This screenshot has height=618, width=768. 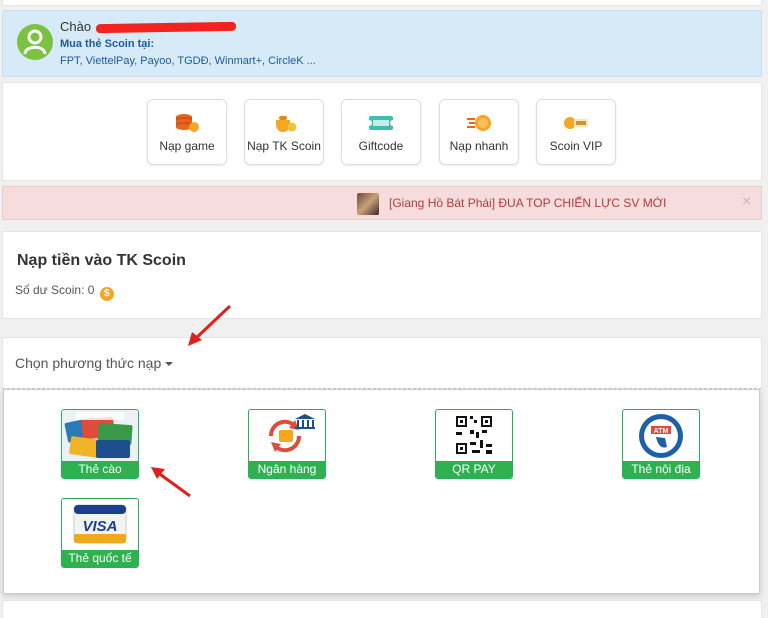 I want to click on atm-card-option: ATM Thẻ nội địa, so click(x=661, y=444).